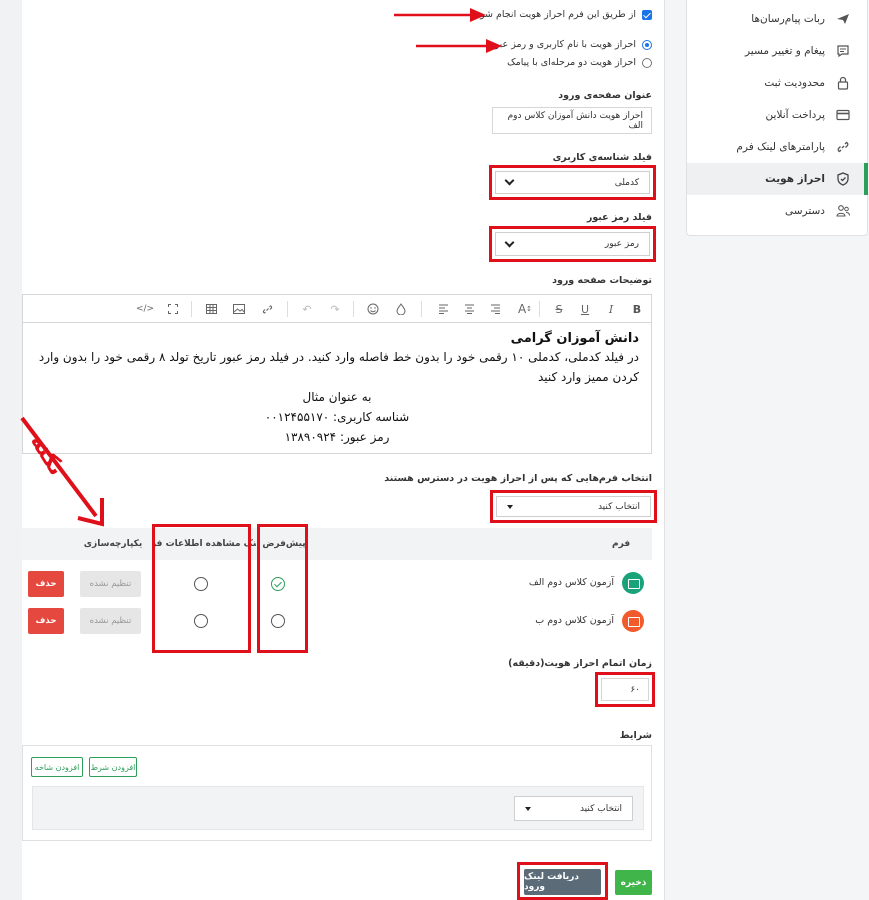 This screenshot has height=900, width=869. I want to click on description-line: رمز عبور: ۱۳۸۹۰۹۲۴, so click(337, 437).